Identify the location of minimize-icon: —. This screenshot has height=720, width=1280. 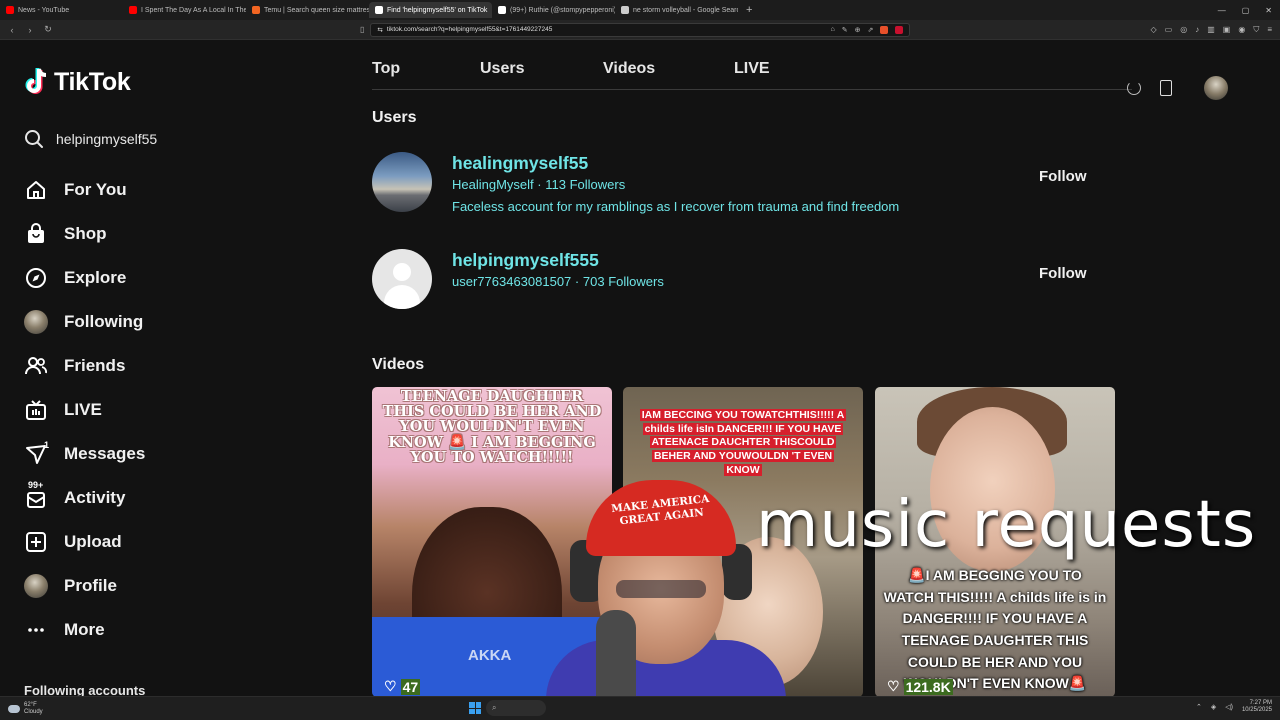
(1222, 10).